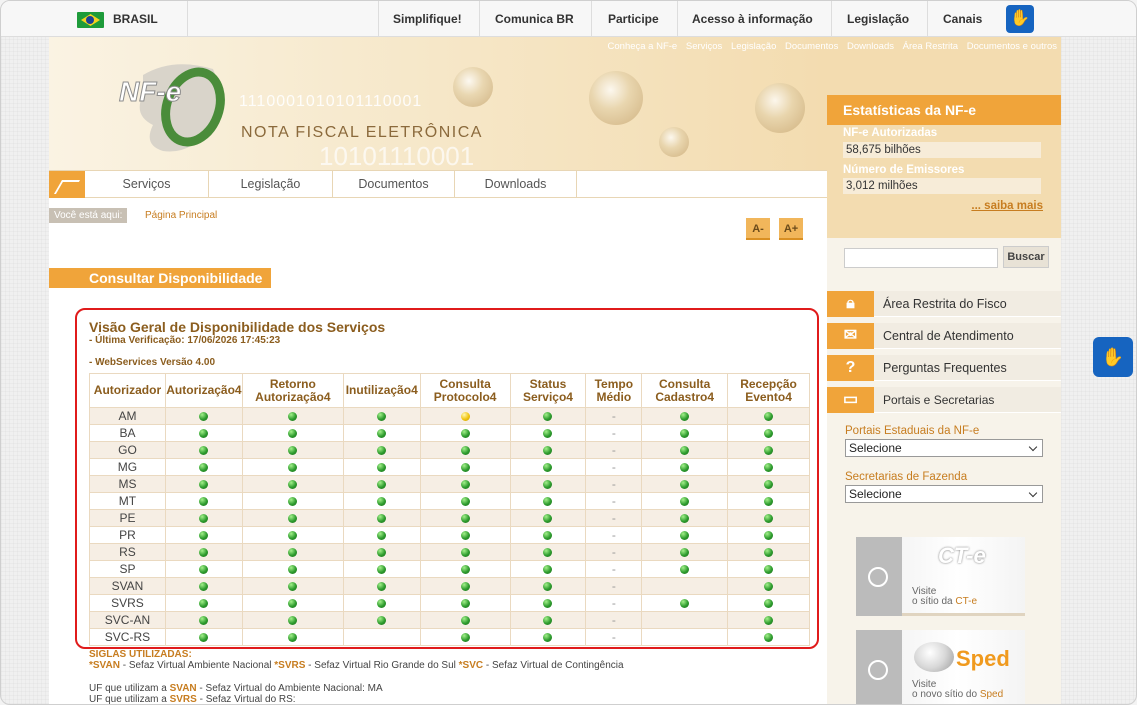 The width and height of the screenshot is (1137, 705). I want to click on authorized-label: NF-e Autorizadas, so click(890, 133).